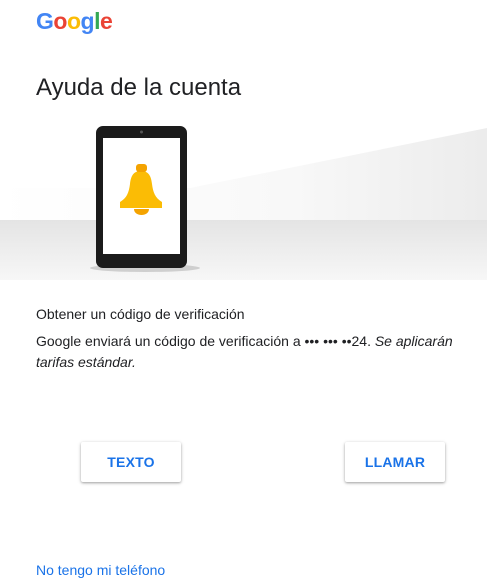 The height and width of the screenshot is (579, 487). I want to click on no-phone-link: No tengo mi teléfono, so click(100, 570).